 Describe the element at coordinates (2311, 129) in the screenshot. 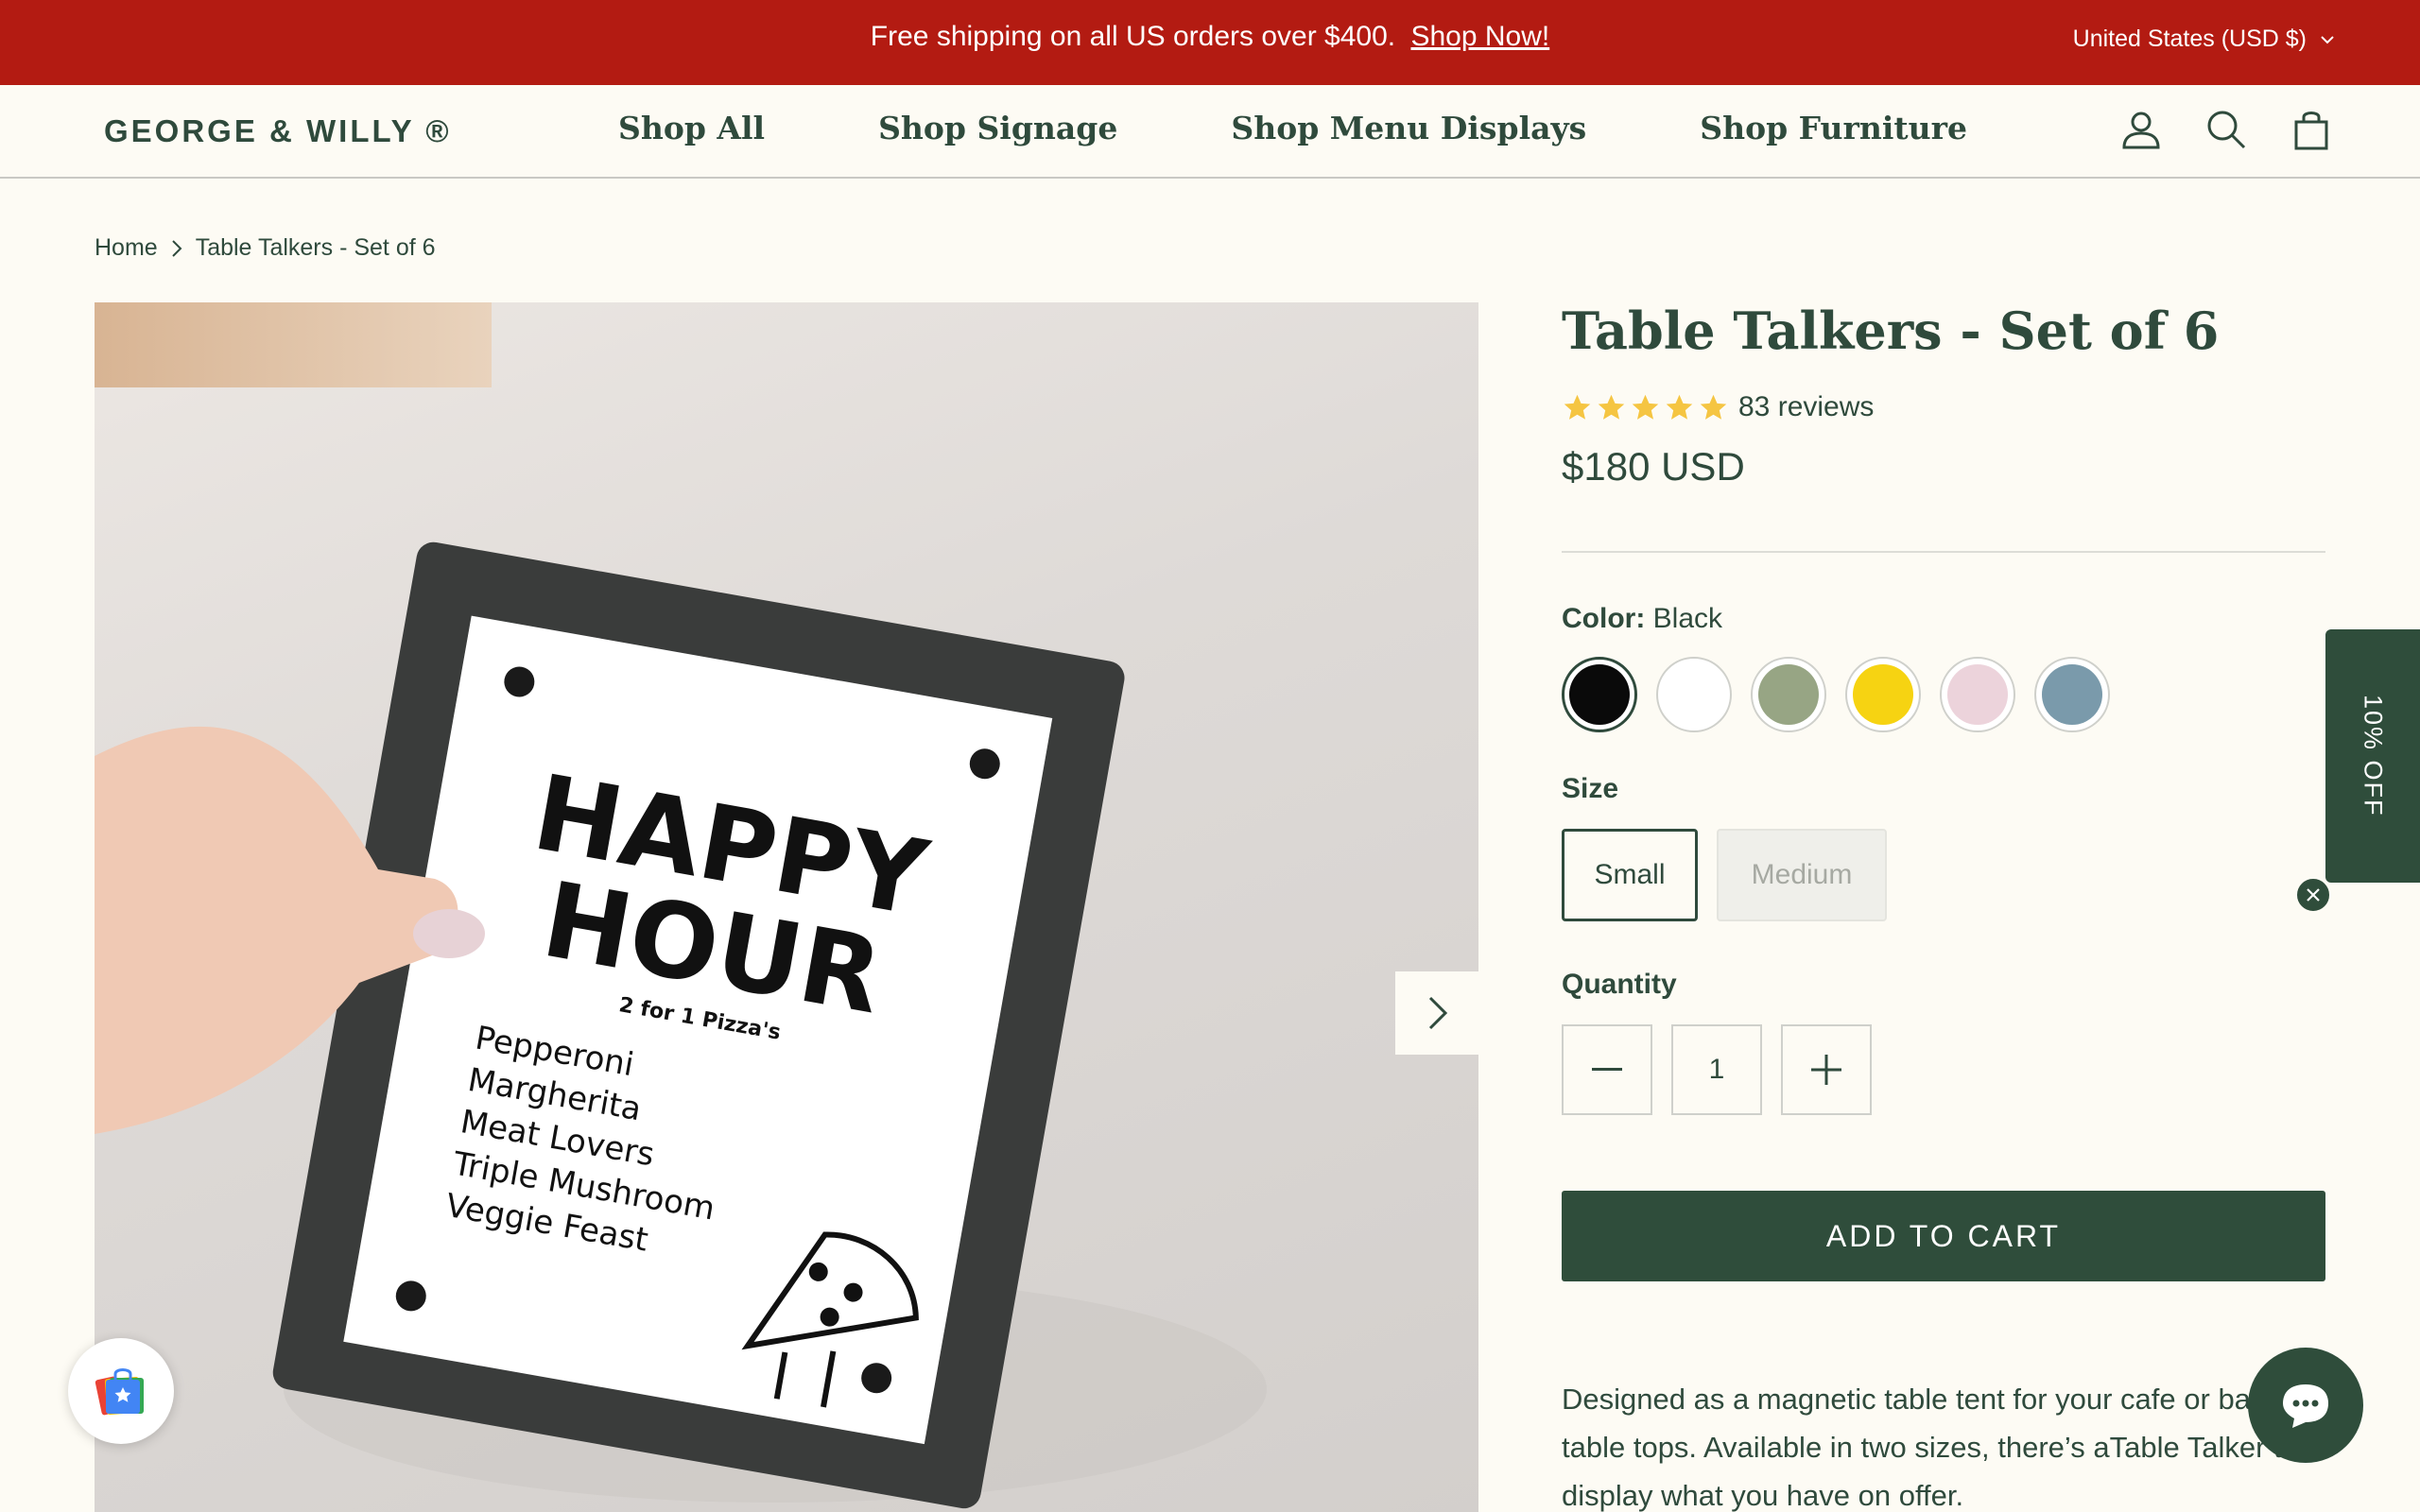

I see `cart-icon` at that location.